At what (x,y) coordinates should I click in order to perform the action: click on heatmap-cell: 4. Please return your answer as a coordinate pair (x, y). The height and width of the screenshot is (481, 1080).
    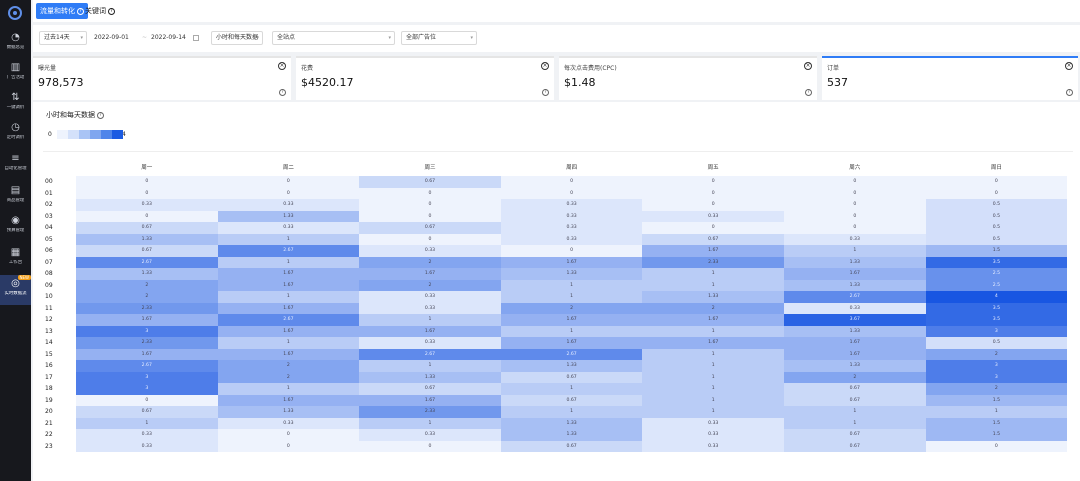
    Looking at the image, I should click on (996, 297).